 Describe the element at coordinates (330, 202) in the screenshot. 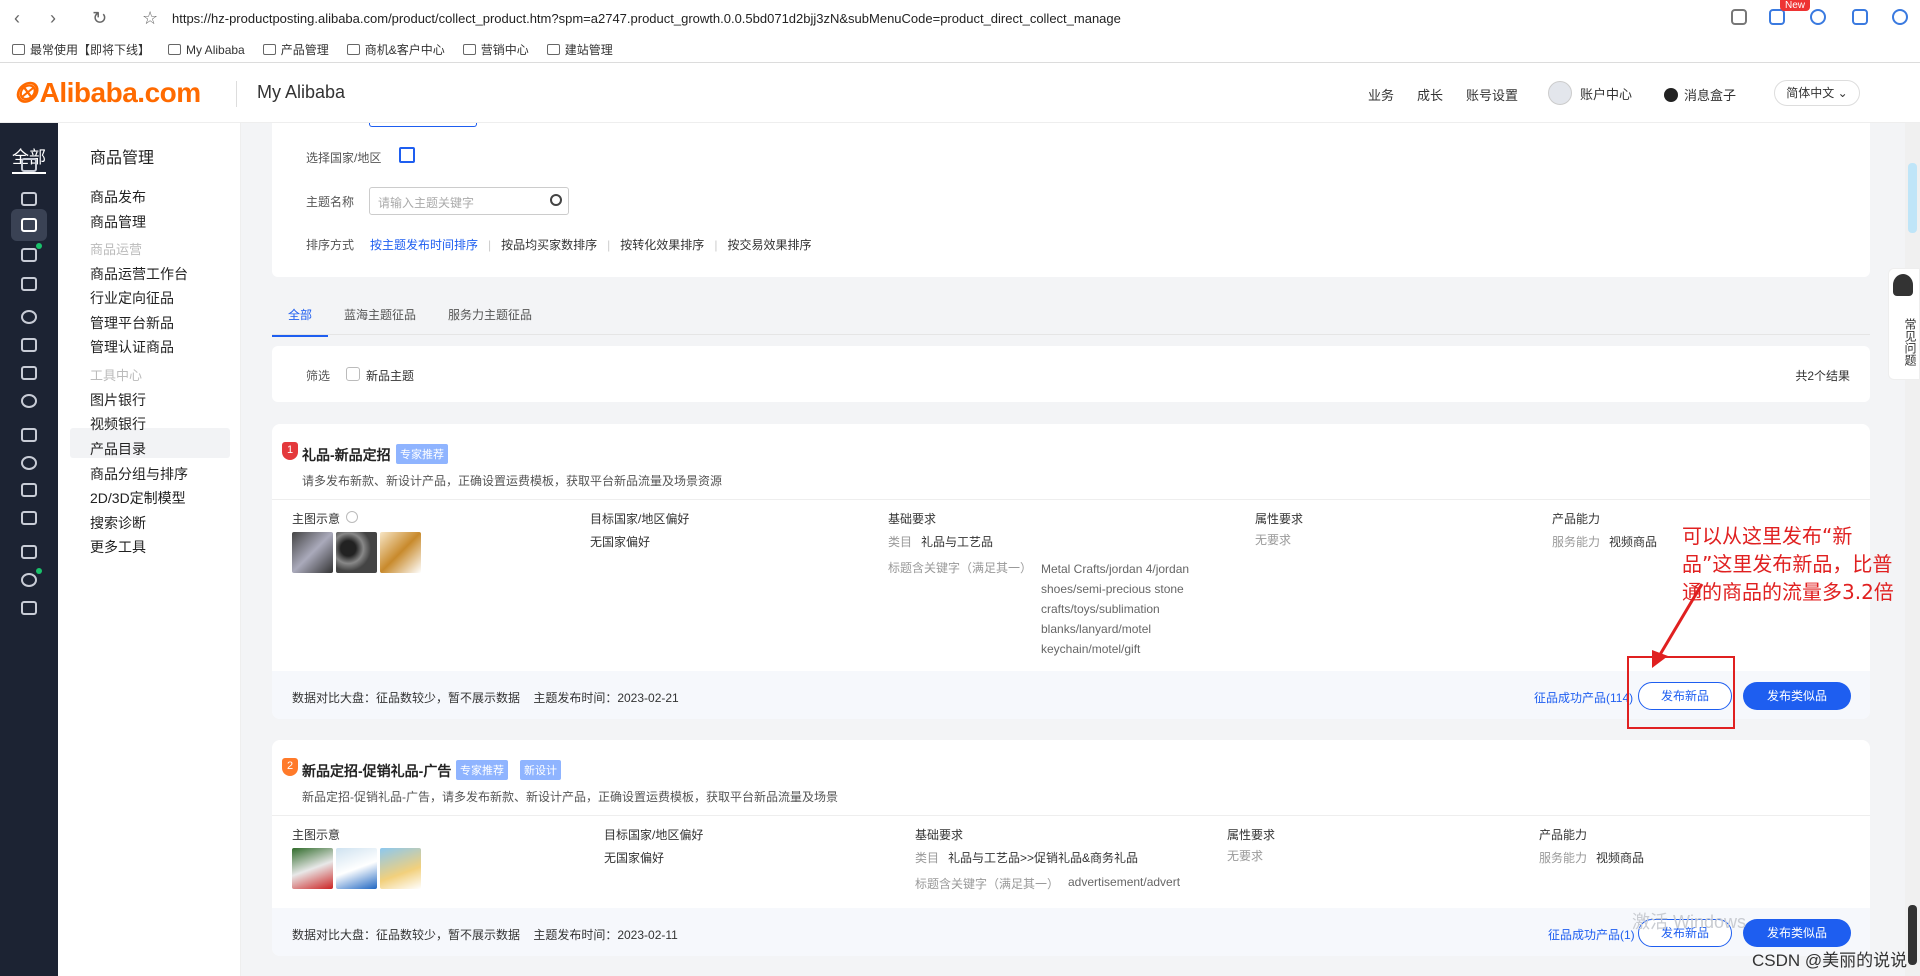

I see `topic-label: 主题名称` at that location.